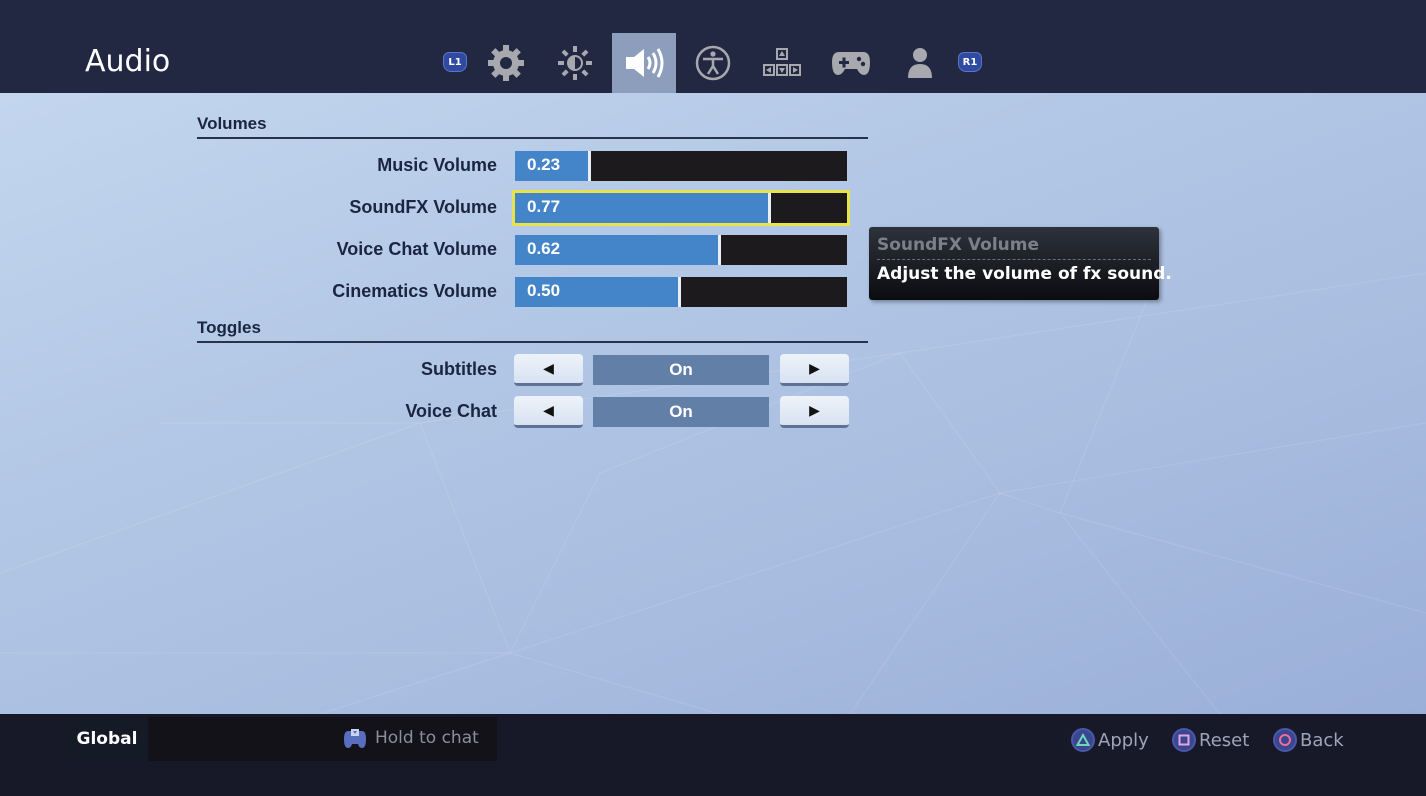  Describe the element at coordinates (423, 207) in the screenshot. I see `soundfx-volume-label: SoundFX Volume` at that location.